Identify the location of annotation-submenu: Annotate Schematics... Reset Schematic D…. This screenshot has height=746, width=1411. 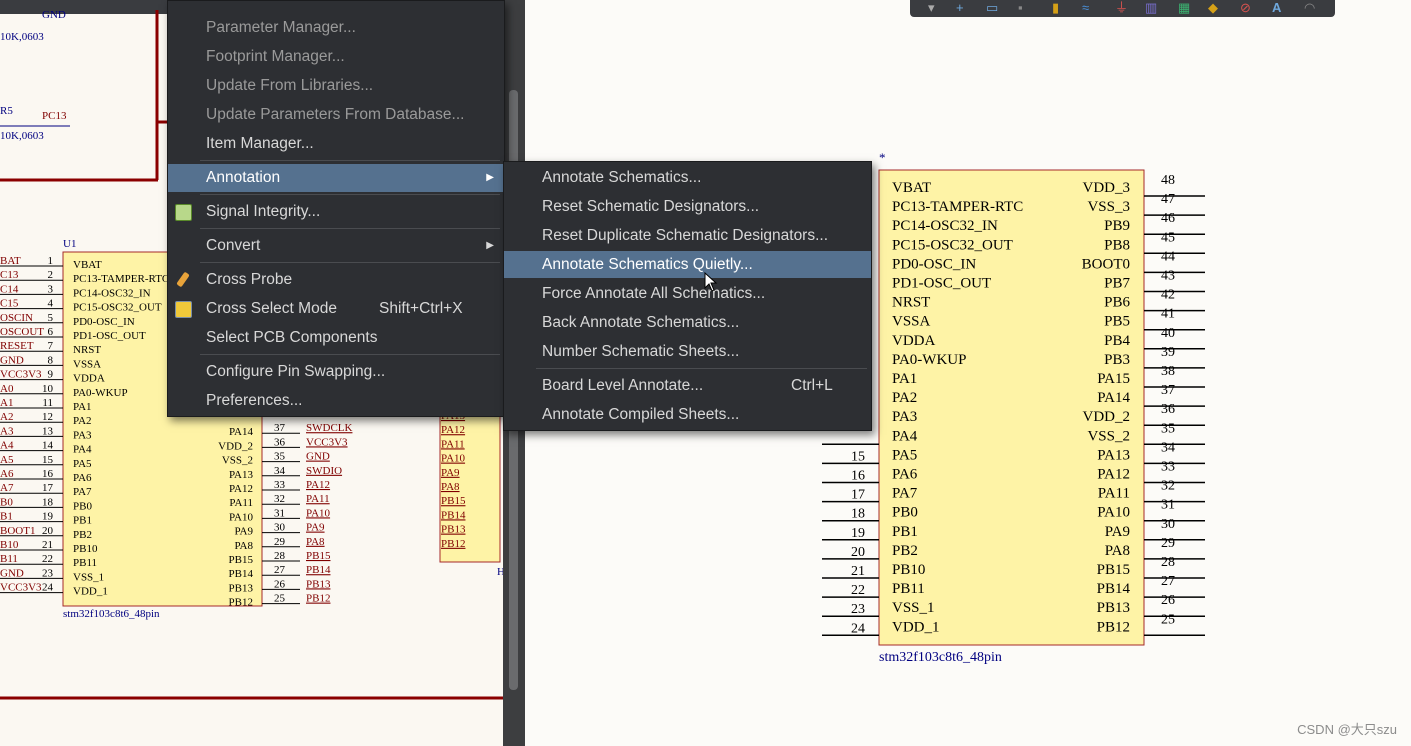
(687, 296).